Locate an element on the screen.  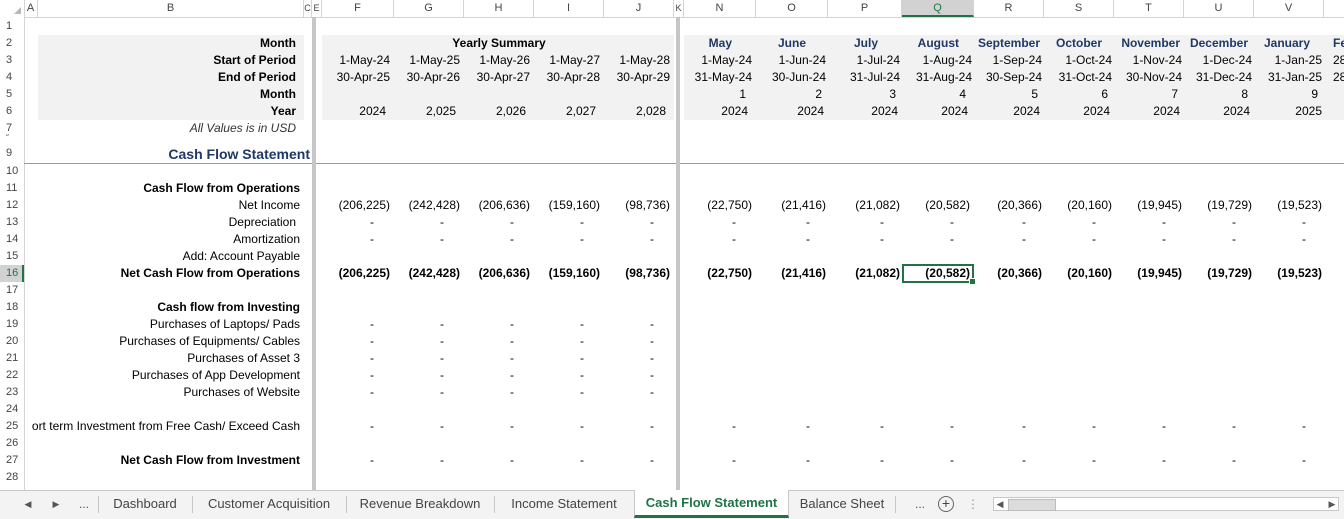
col-header-h: H is located at coordinates (499, 8).